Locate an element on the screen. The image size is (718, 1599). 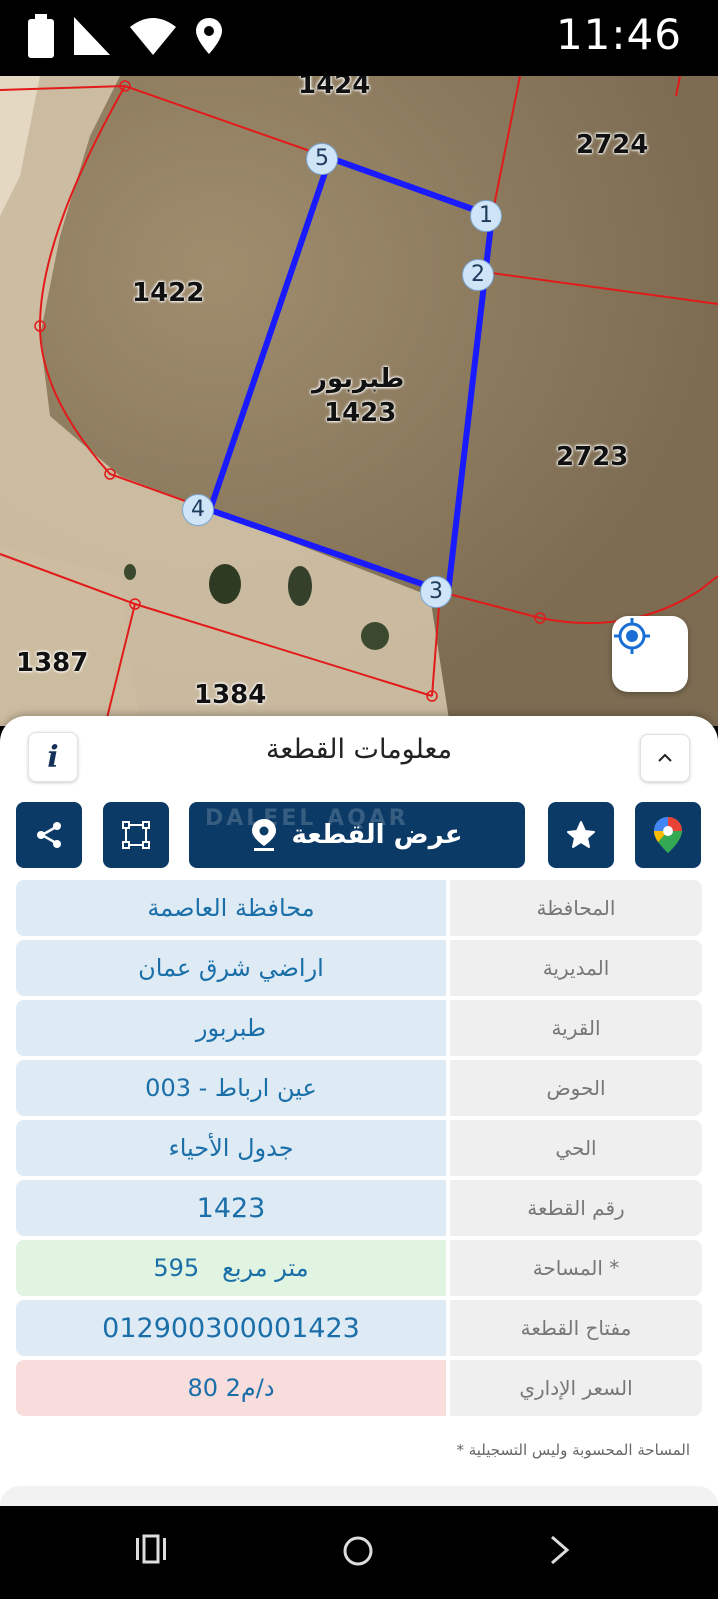
sheet-header: i معلومات القطعة is located at coordinates (359, 751).